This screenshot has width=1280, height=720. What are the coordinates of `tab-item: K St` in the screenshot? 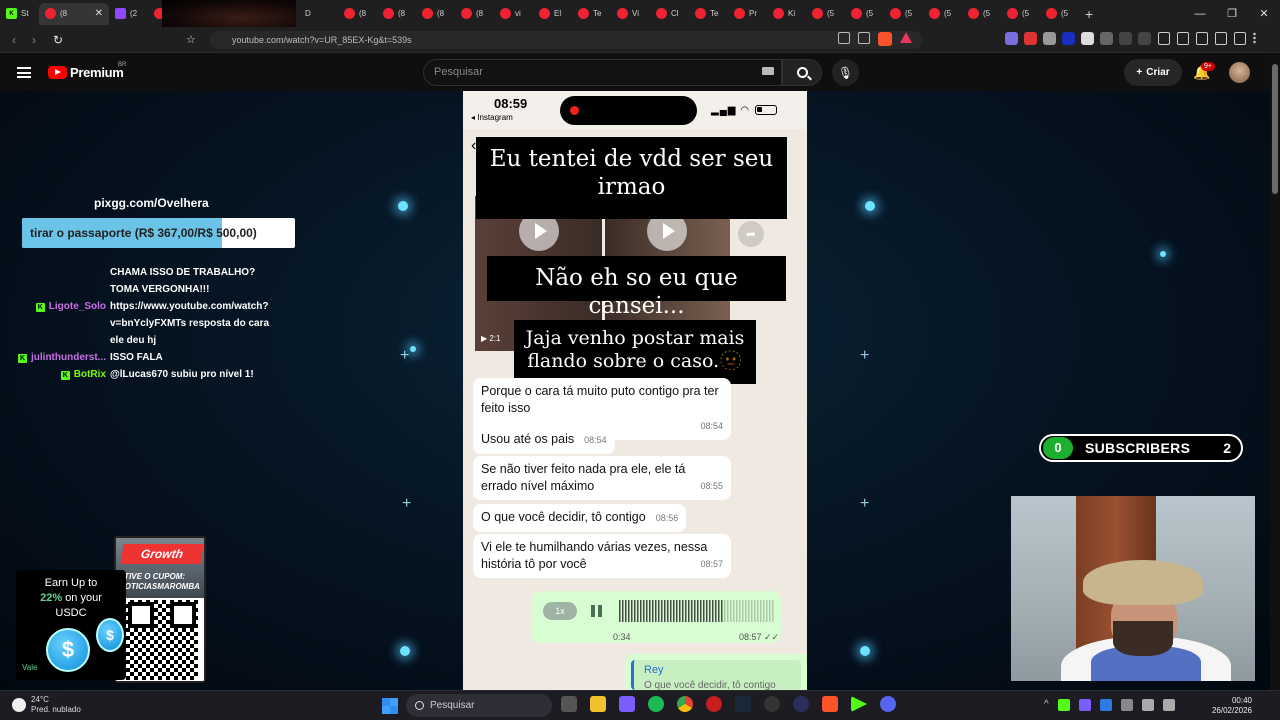 It's located at (19, 14).